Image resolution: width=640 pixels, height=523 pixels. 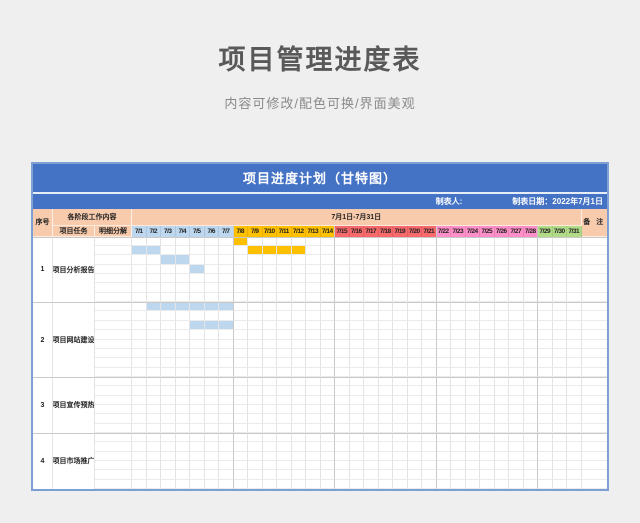 What do you see at coordinates (356, 231) in the screenshot?
I see `day-header-cell: 7/16` at bounding box center [356, 231].